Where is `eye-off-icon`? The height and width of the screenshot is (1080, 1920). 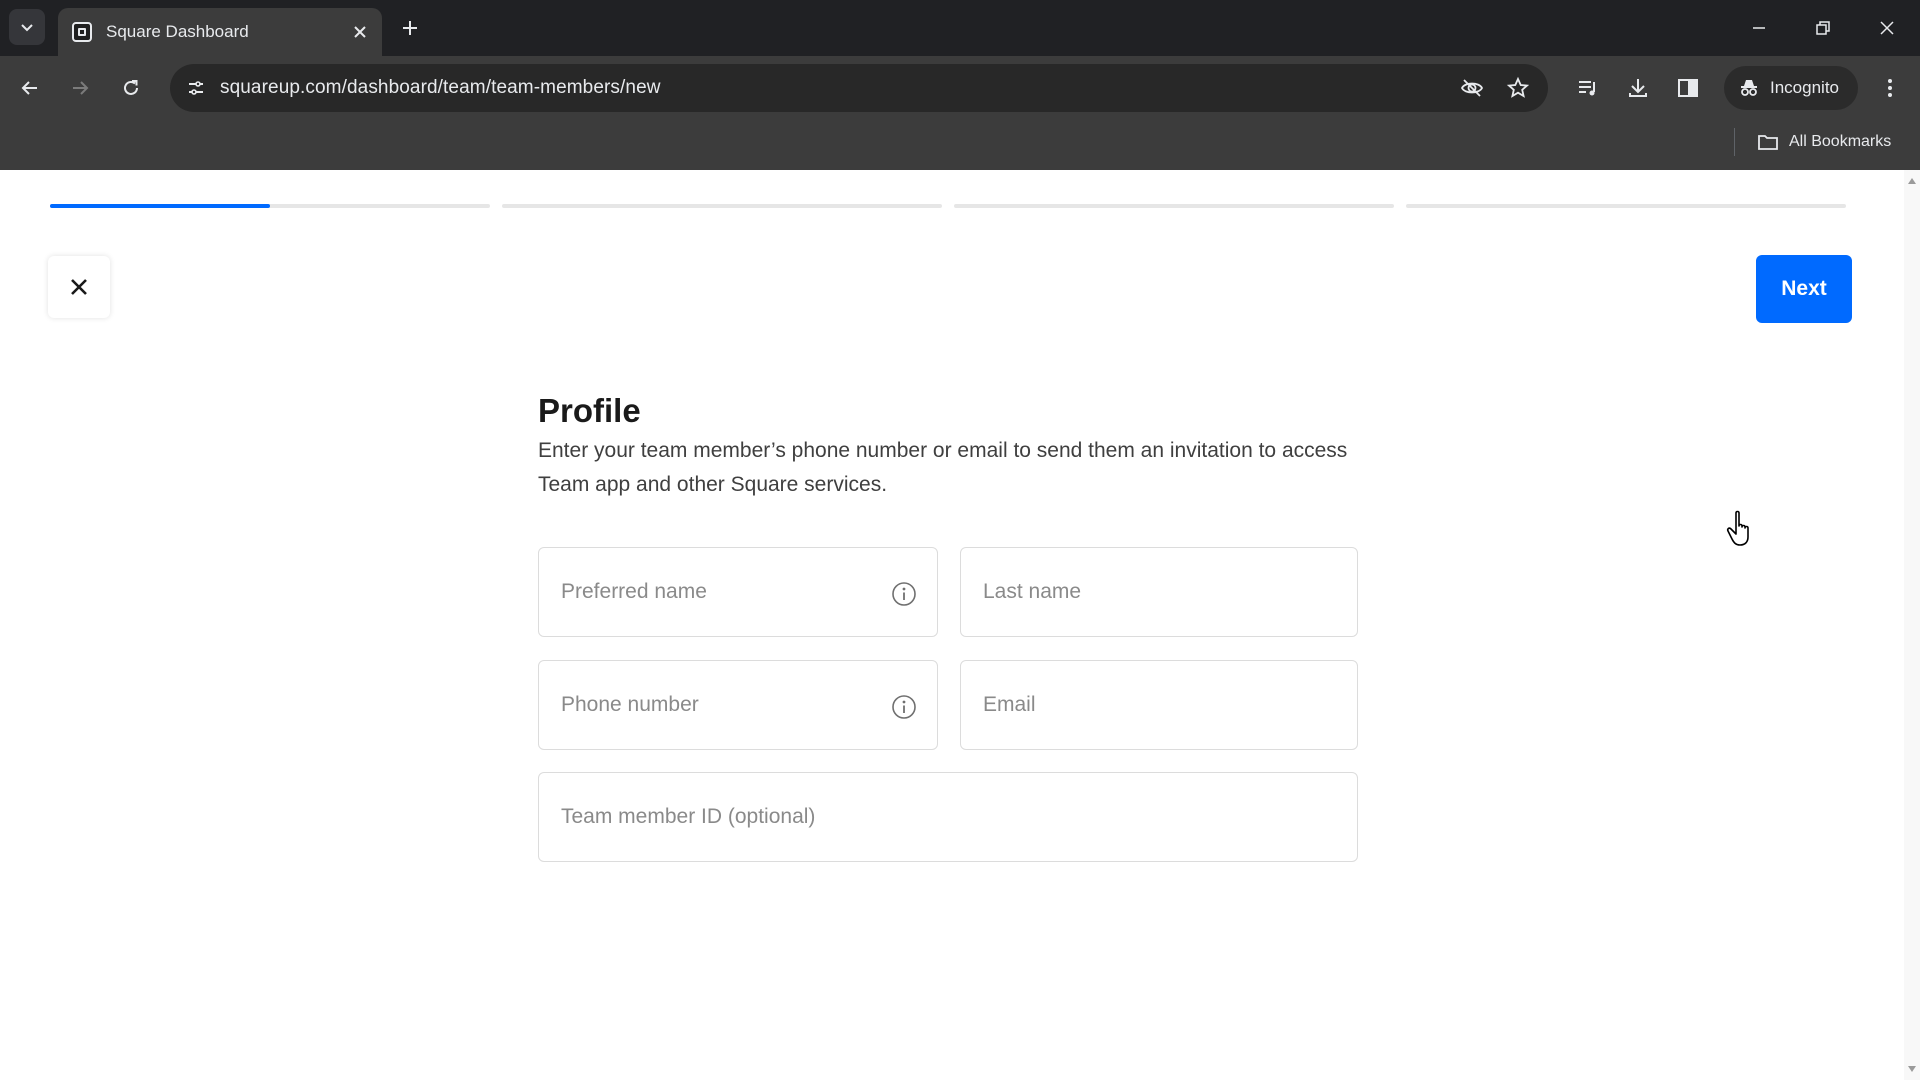
eye-off-icon is located at coordinates (1472, 88).